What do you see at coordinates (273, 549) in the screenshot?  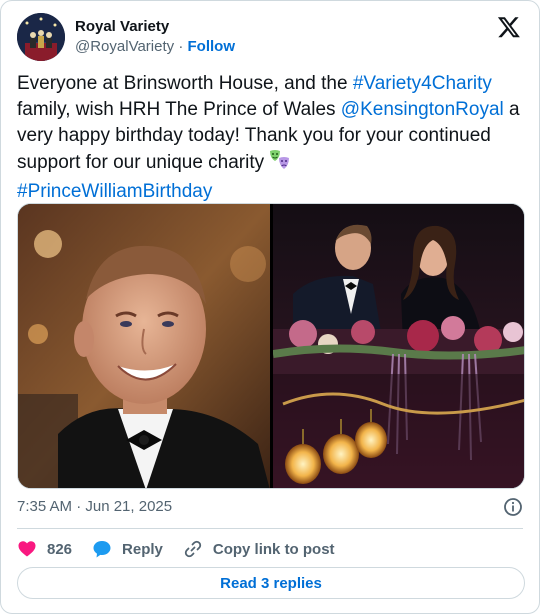 I see `copy-link-label: Copy link to post` at bounding box center [273, 549].